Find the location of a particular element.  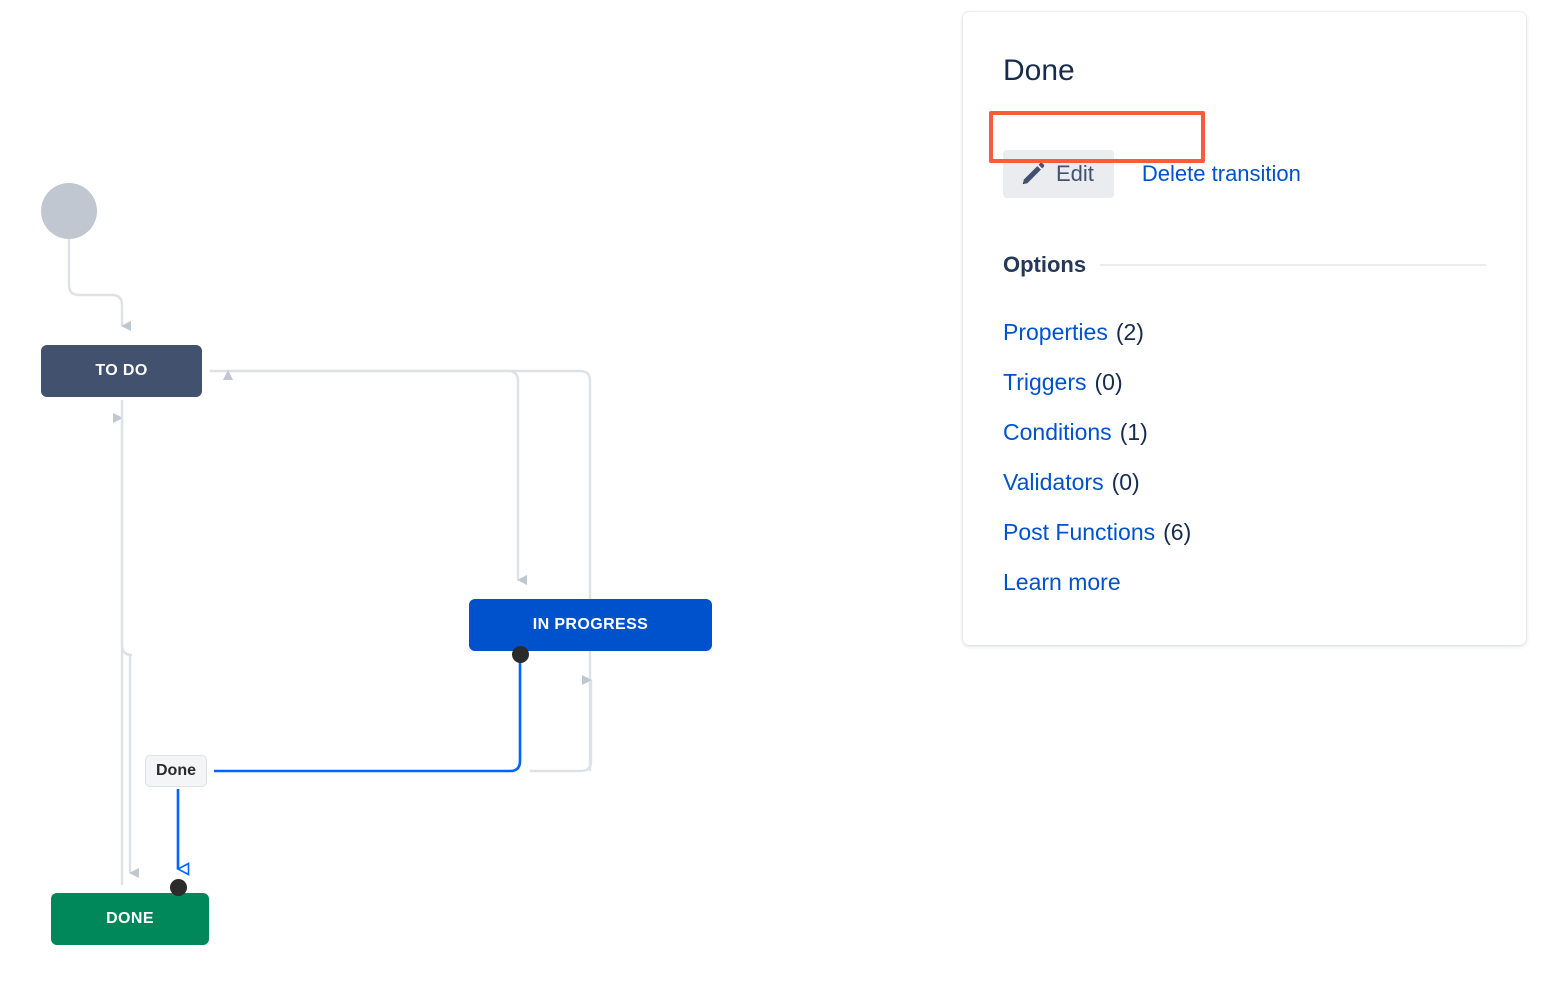

post-functions-count: (6) is located at coordinates (1177, 531).